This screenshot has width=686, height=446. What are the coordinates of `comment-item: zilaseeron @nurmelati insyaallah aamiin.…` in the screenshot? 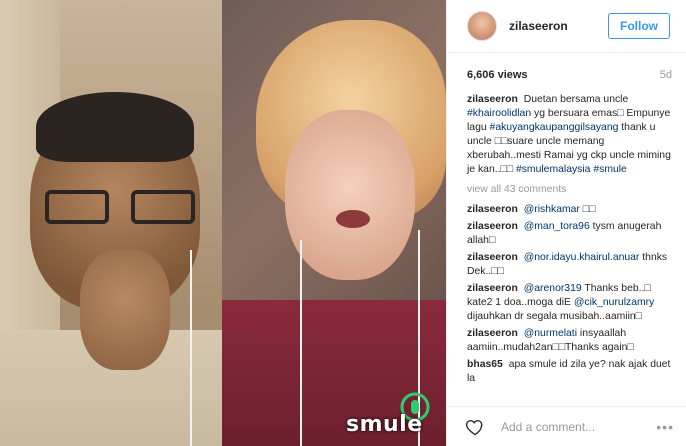 It's located at (569, 341).